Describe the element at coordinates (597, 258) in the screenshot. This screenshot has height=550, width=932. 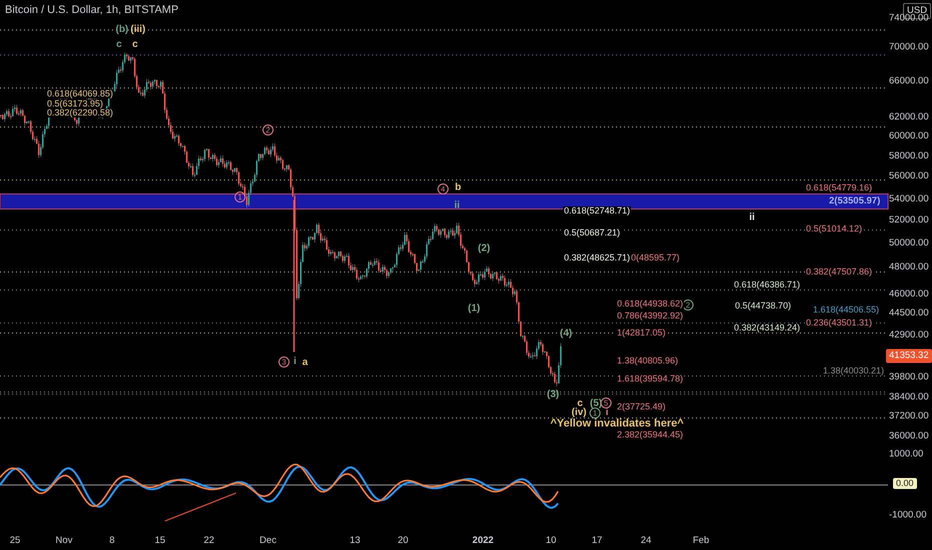
I see `fib-level-label: 0.382(48625.71)` at that location.